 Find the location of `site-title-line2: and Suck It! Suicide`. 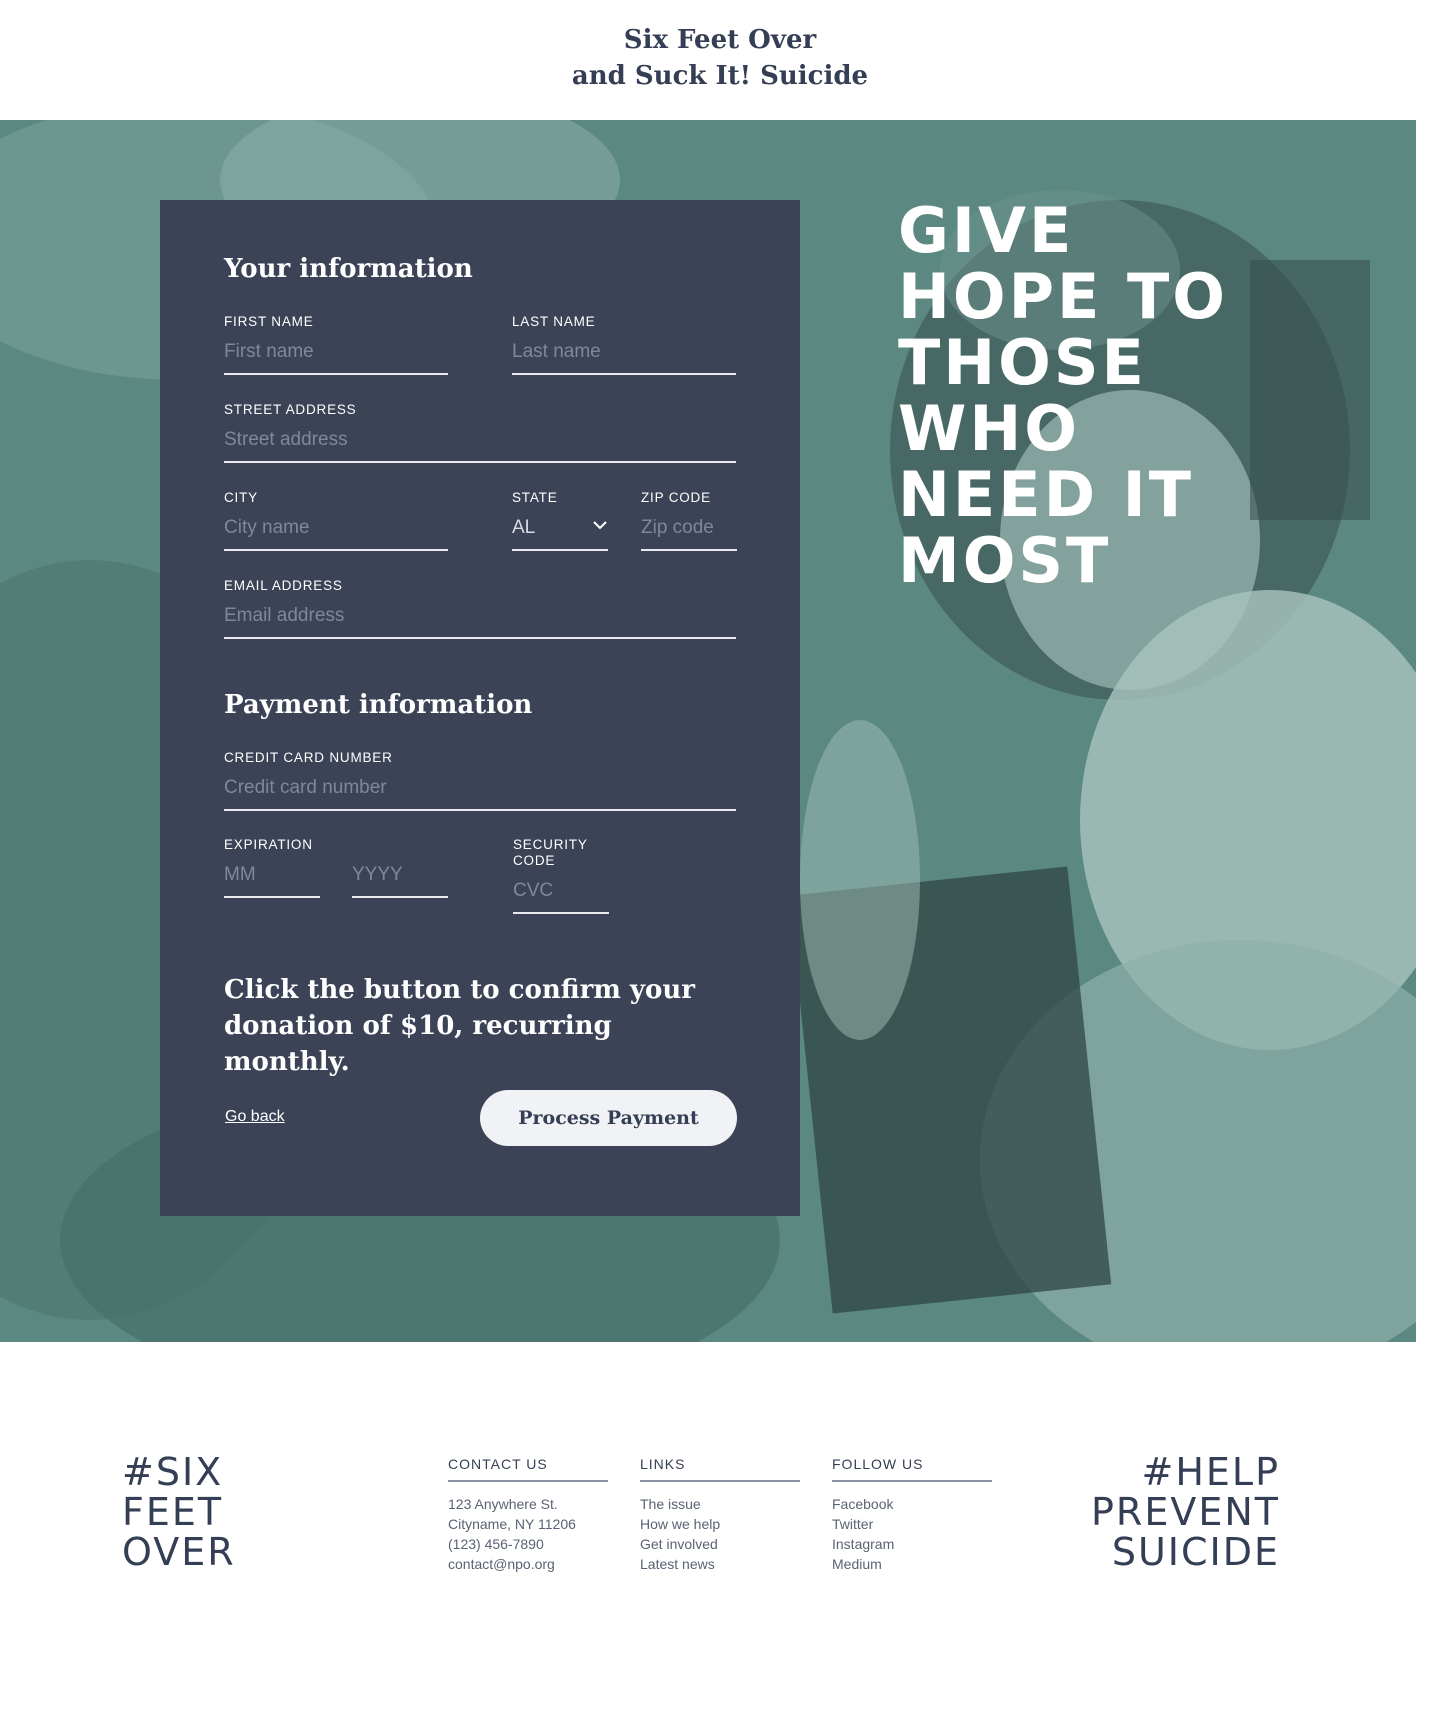

site-title-line2: and Suck It! Suicide is located at coordinates (720, 76).